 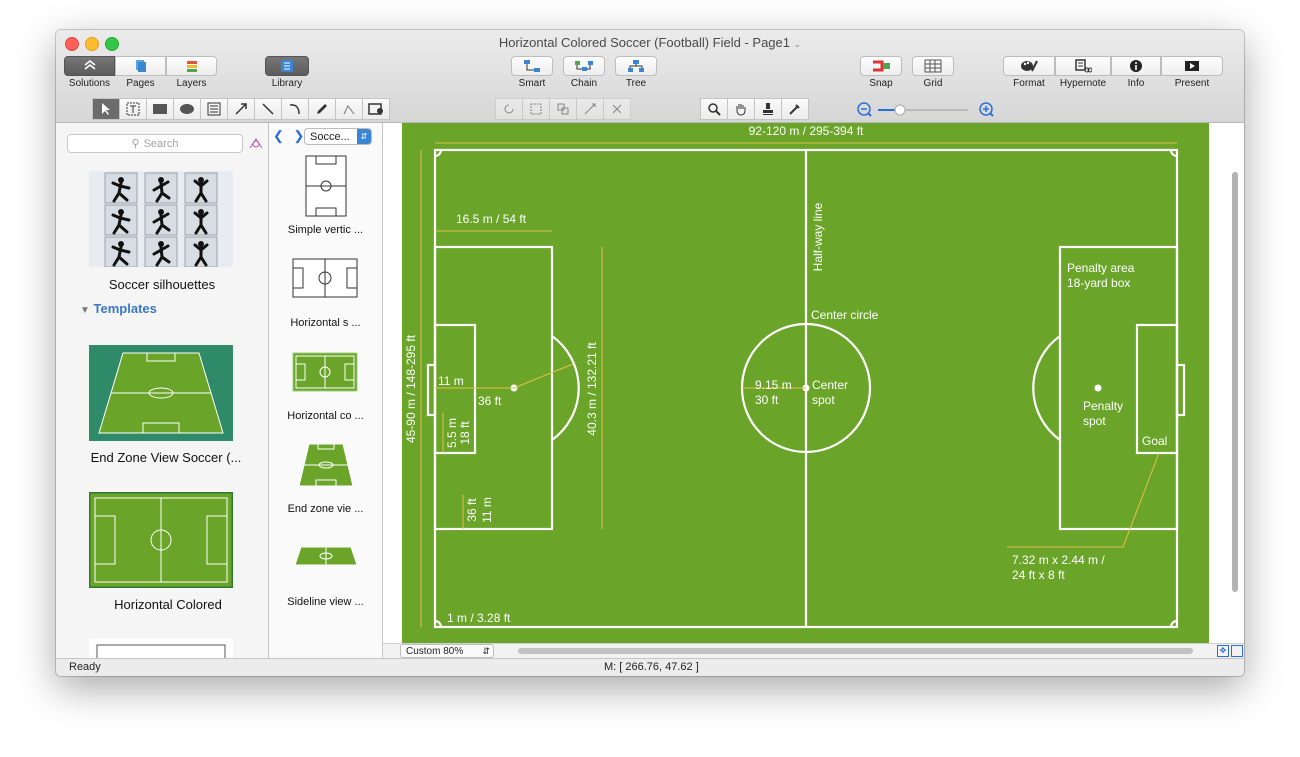 What do you see at coordinates (1029, 66) in the screenshot?
I see `format-button` at bounding box center [1029, 66].